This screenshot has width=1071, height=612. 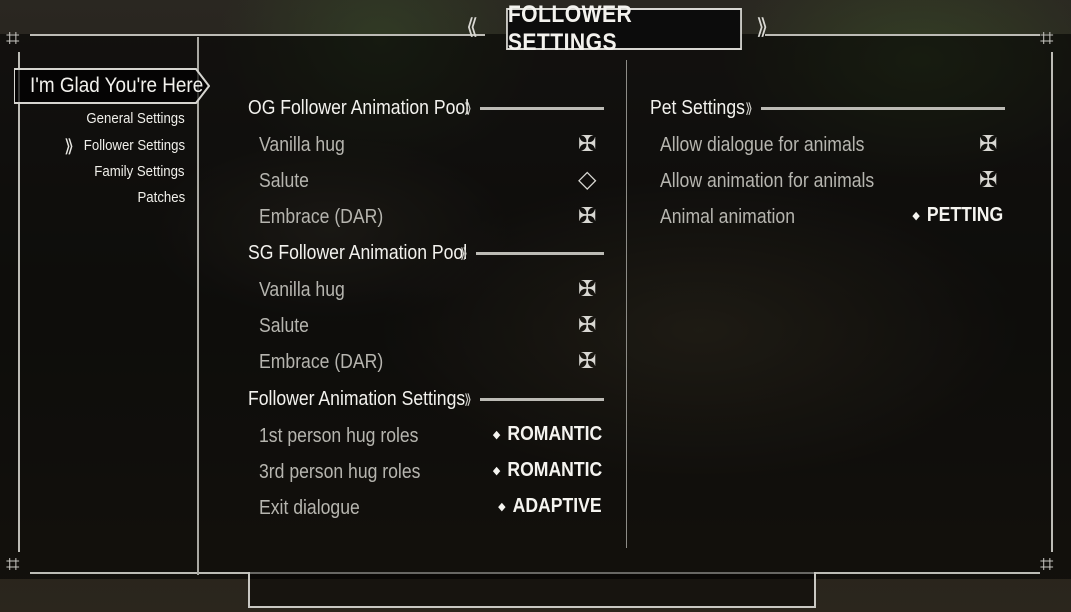 What do you see at coordinates (727, 217) in the screenshot?
I see `option-label: Animal animation` at bounding box center [727, 217].